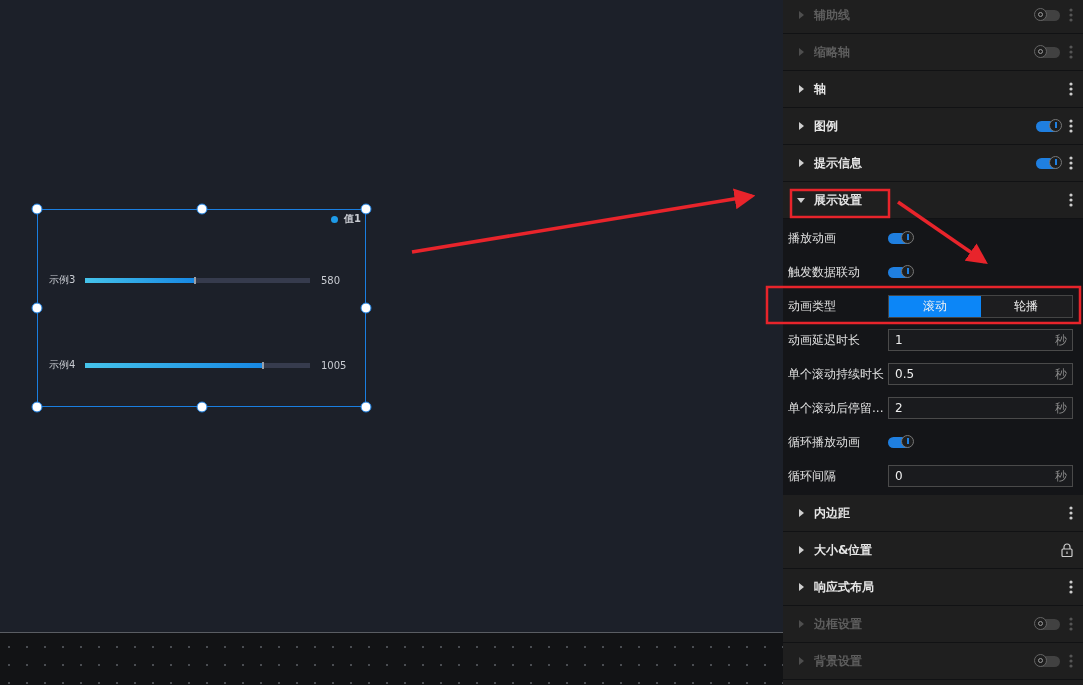 This screenshot has height=685, width=1083. I want to click on section-title: 内边距, so click(937, 513).